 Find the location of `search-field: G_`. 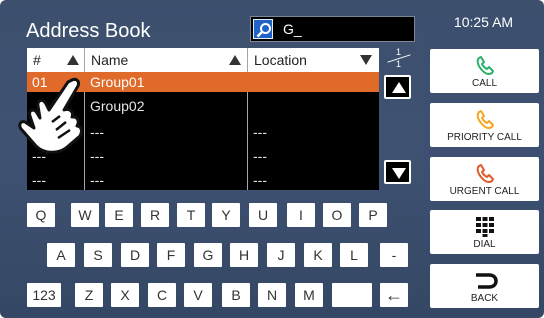

search-field: G_ is located at coordinates (332, 29).